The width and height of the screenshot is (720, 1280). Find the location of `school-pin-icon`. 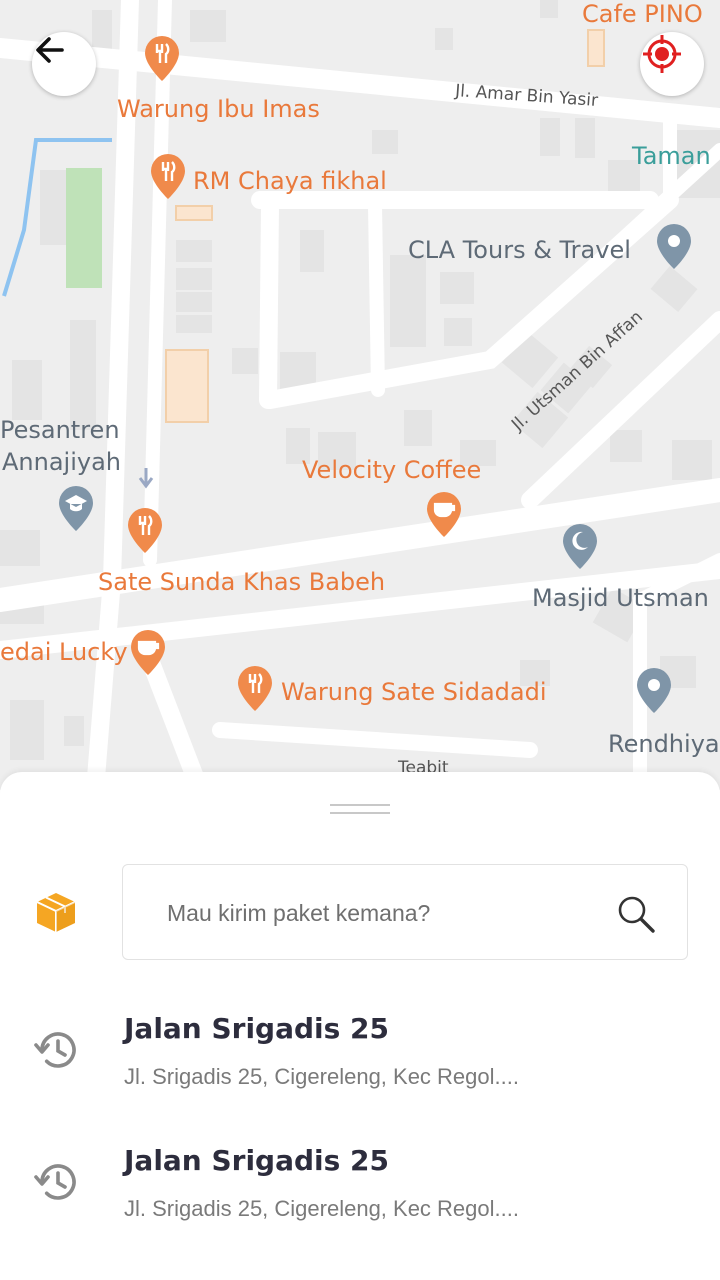

school-pin-icon is located at coordinates (76, 509).